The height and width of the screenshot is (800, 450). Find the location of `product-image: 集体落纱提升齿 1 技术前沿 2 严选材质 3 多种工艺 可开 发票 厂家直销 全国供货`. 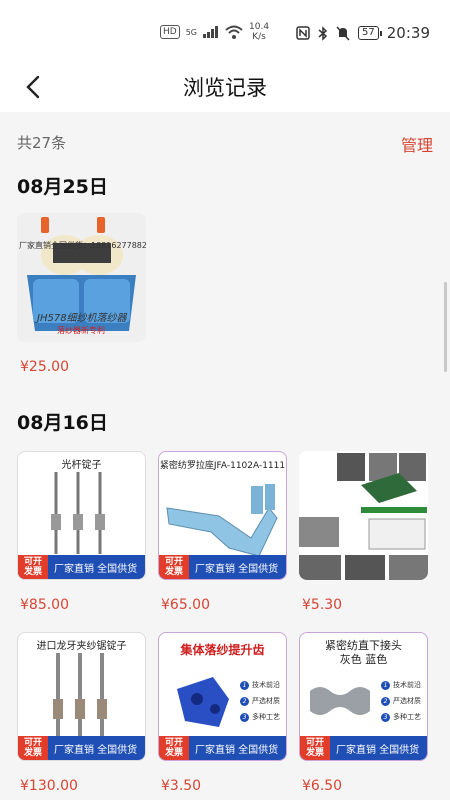

product-image: 集体落纱提升齿 1 技术前沿 2 严选材质 3 多种工艺 可开 发票 厂家直销 全国供货 is located at coordinates (222, 696).